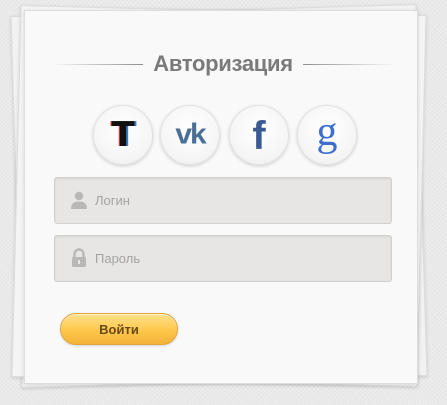 Image resolution: width=447 pixels, height=405 pixels. Describe the element at coordinates (327, 132) in the screenshot. I see `google-icon: g` at that location.